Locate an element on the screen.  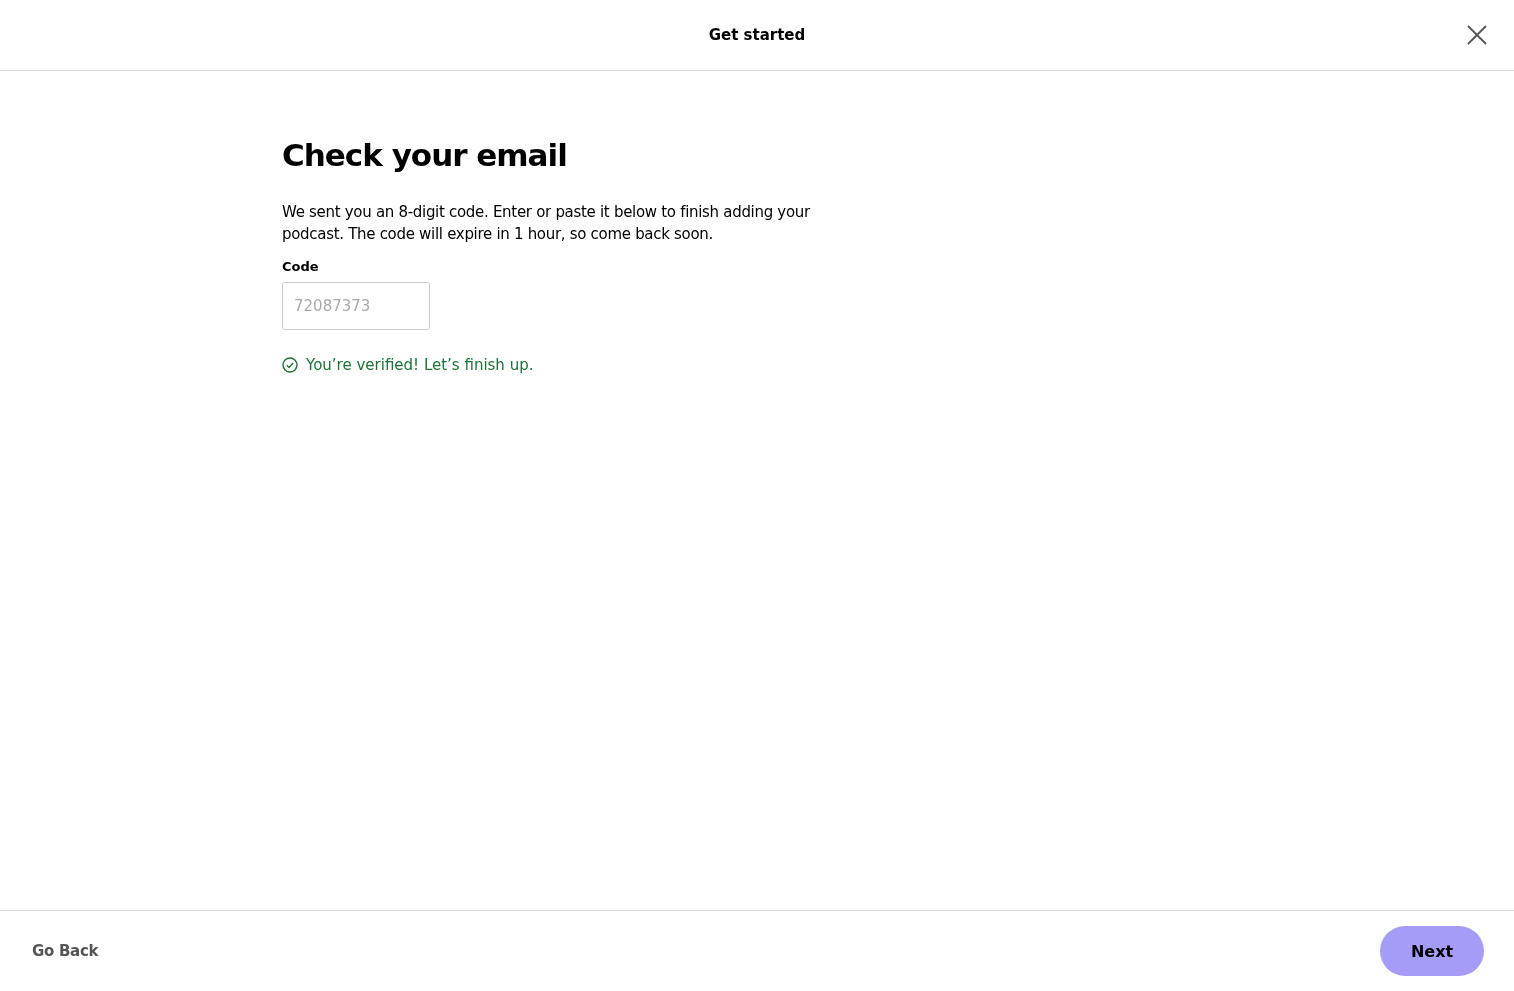
instructions-text: We sent you an 8-digit code. Enter or paste it below to finish adding your podcast. The code will expire in 1 hour, so come back soon. is located at coordinates (547, 223).